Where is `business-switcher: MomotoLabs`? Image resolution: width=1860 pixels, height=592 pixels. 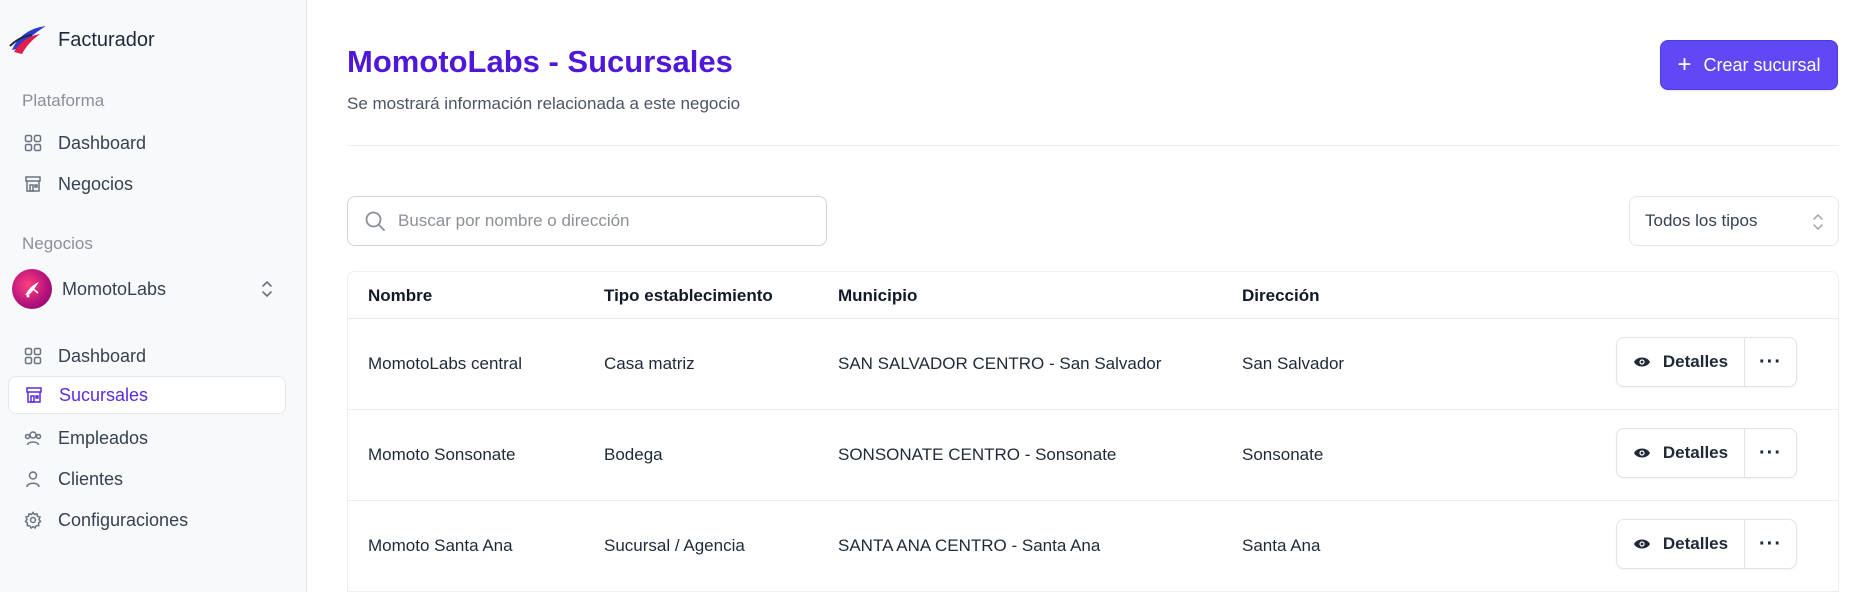 business-switcher: MomotoLabs is located at coordinates (143, 289).